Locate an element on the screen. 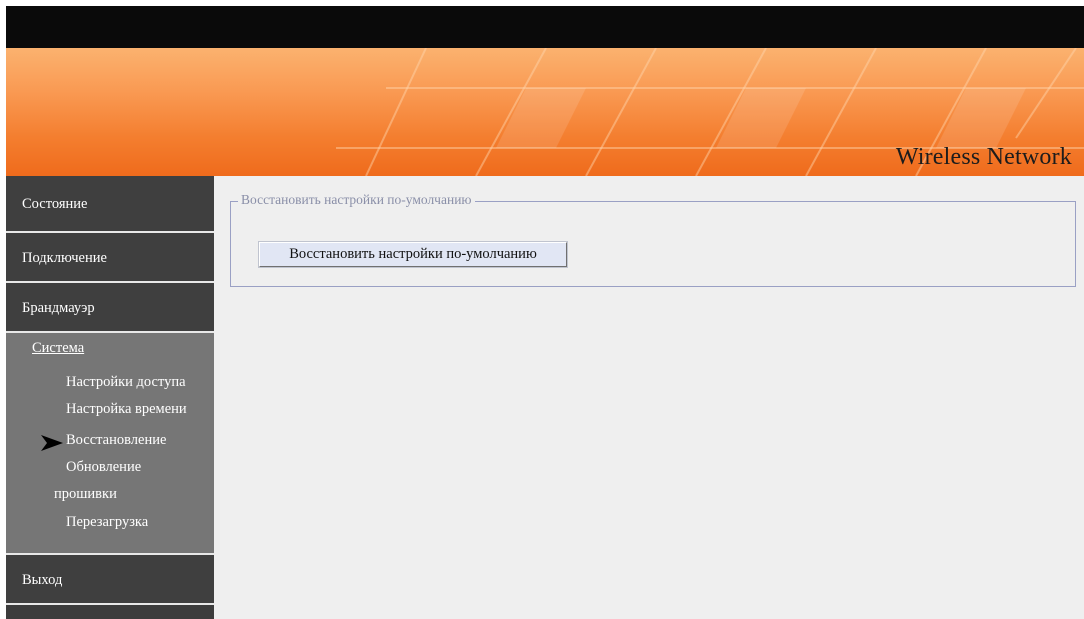 This screenshot has width=1084, height=619. sidebar-subitem-time-settings: Настройка времени is located at coordinates (126, 409).